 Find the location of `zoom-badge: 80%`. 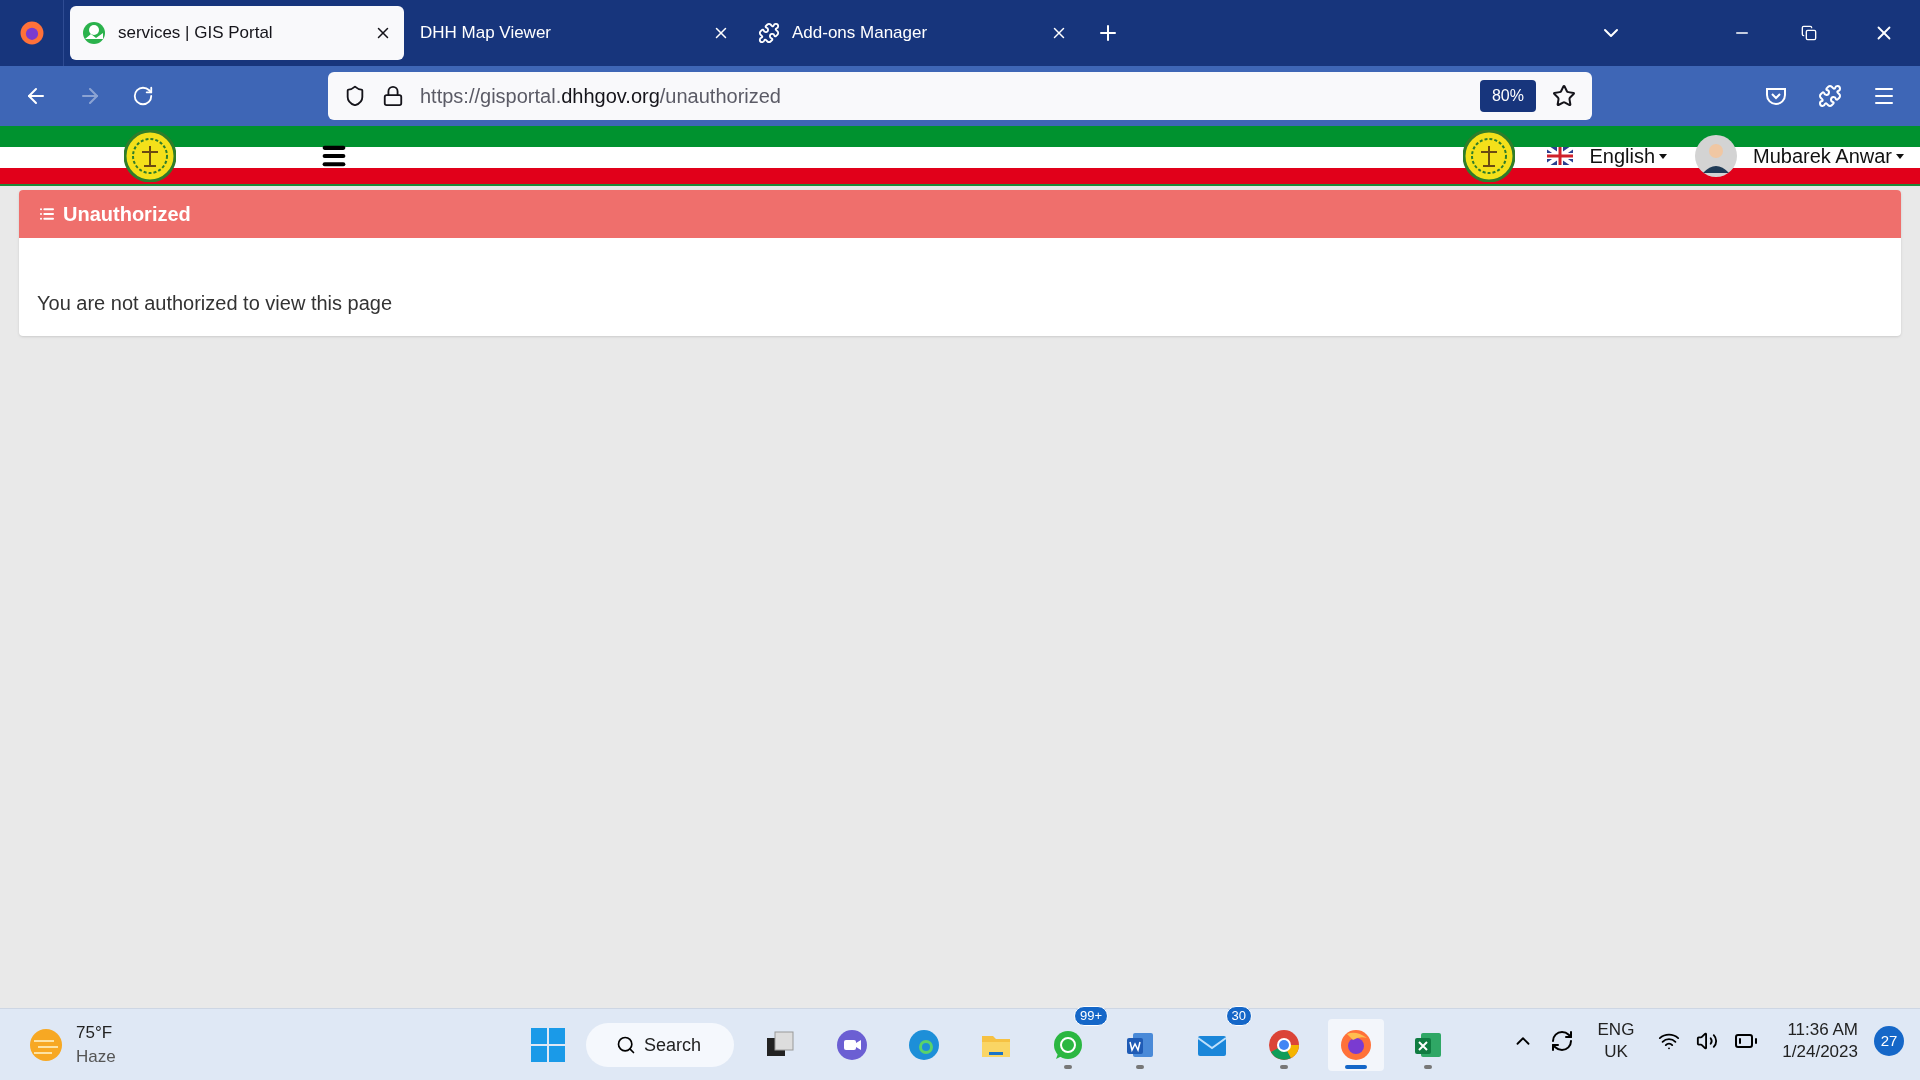

zoom-badge: 80% is located at coordinates (1507, 96).